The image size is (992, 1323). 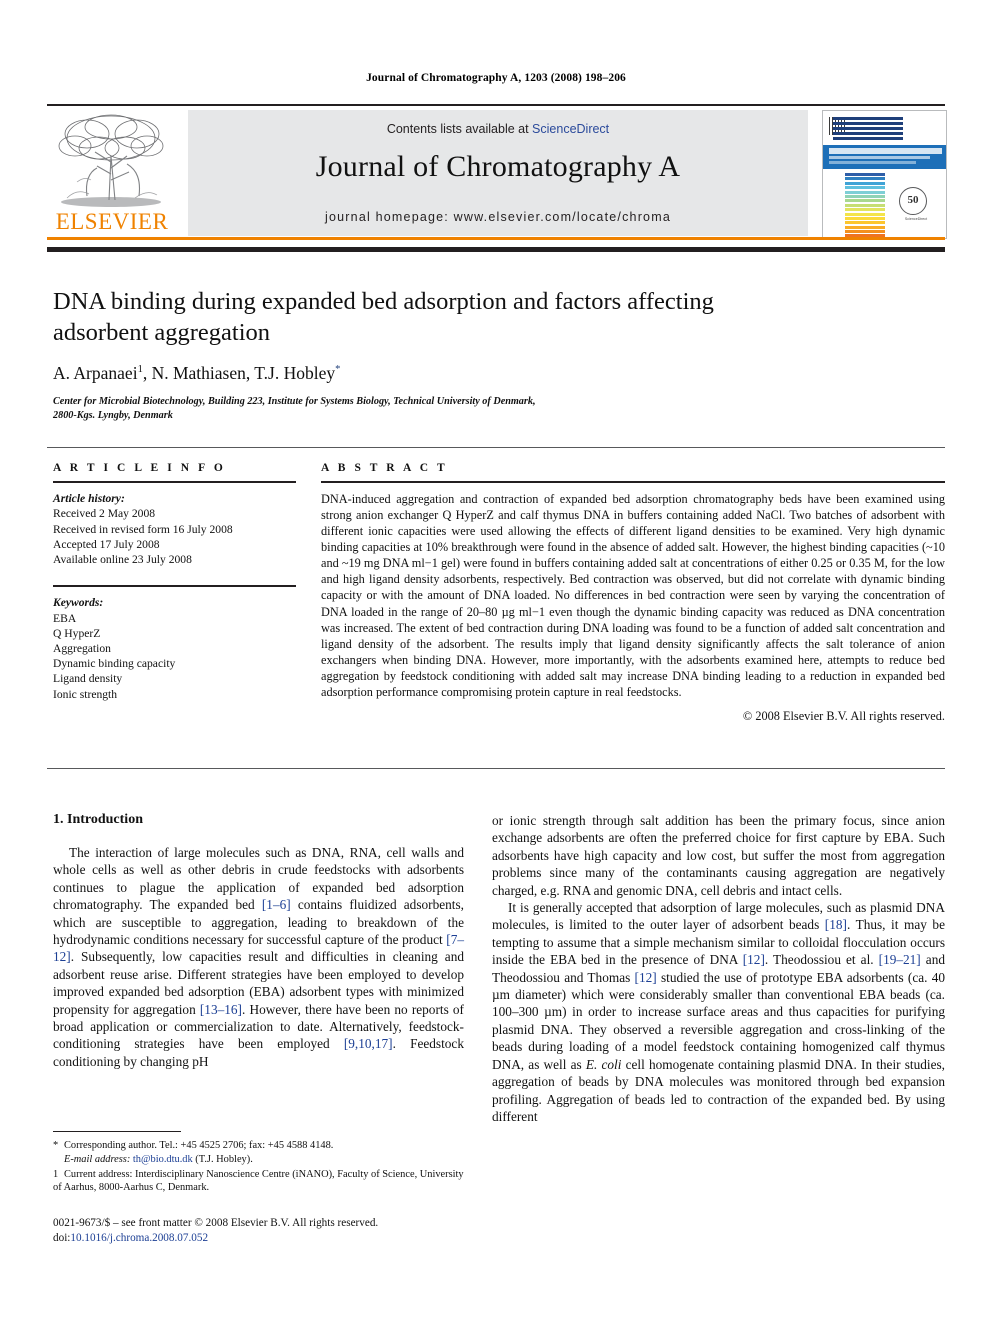 What do you see at coordinates (88, 679) in the screenshot?
I see `keyword-item: Ligand density` at bounding box center [88, 679].